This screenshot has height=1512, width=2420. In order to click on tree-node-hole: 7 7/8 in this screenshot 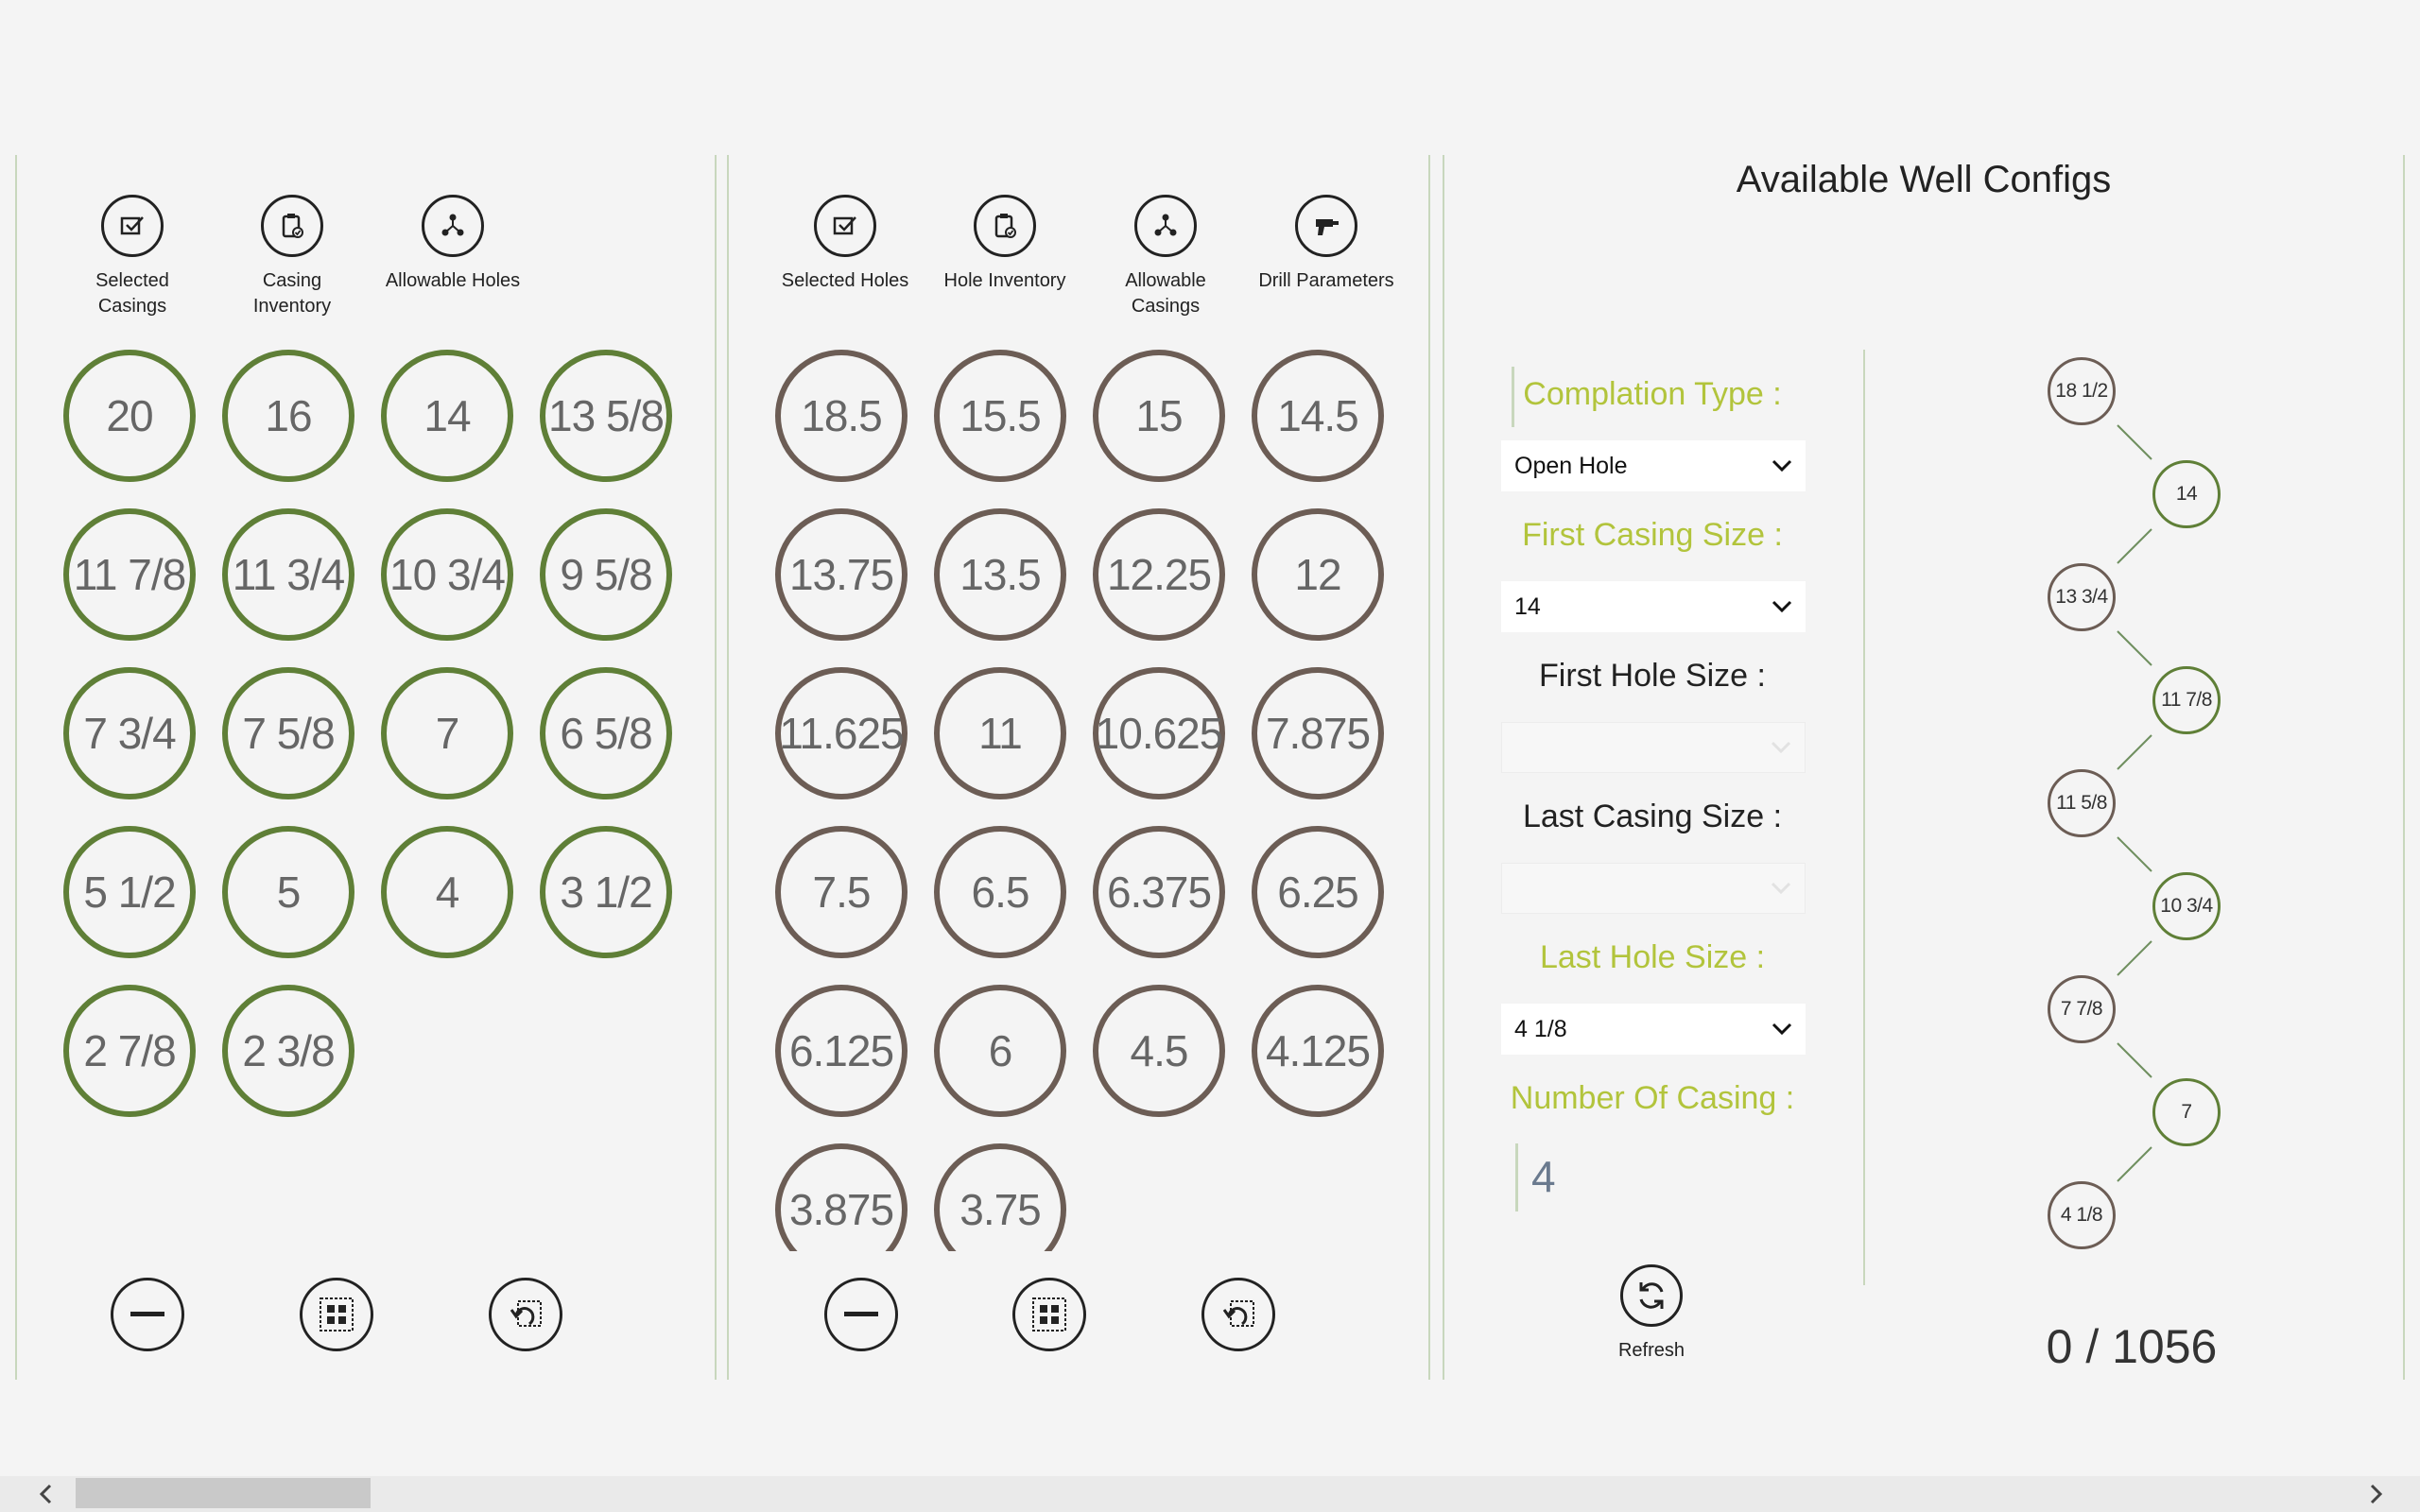, I will do `click(2082, 1009)`.